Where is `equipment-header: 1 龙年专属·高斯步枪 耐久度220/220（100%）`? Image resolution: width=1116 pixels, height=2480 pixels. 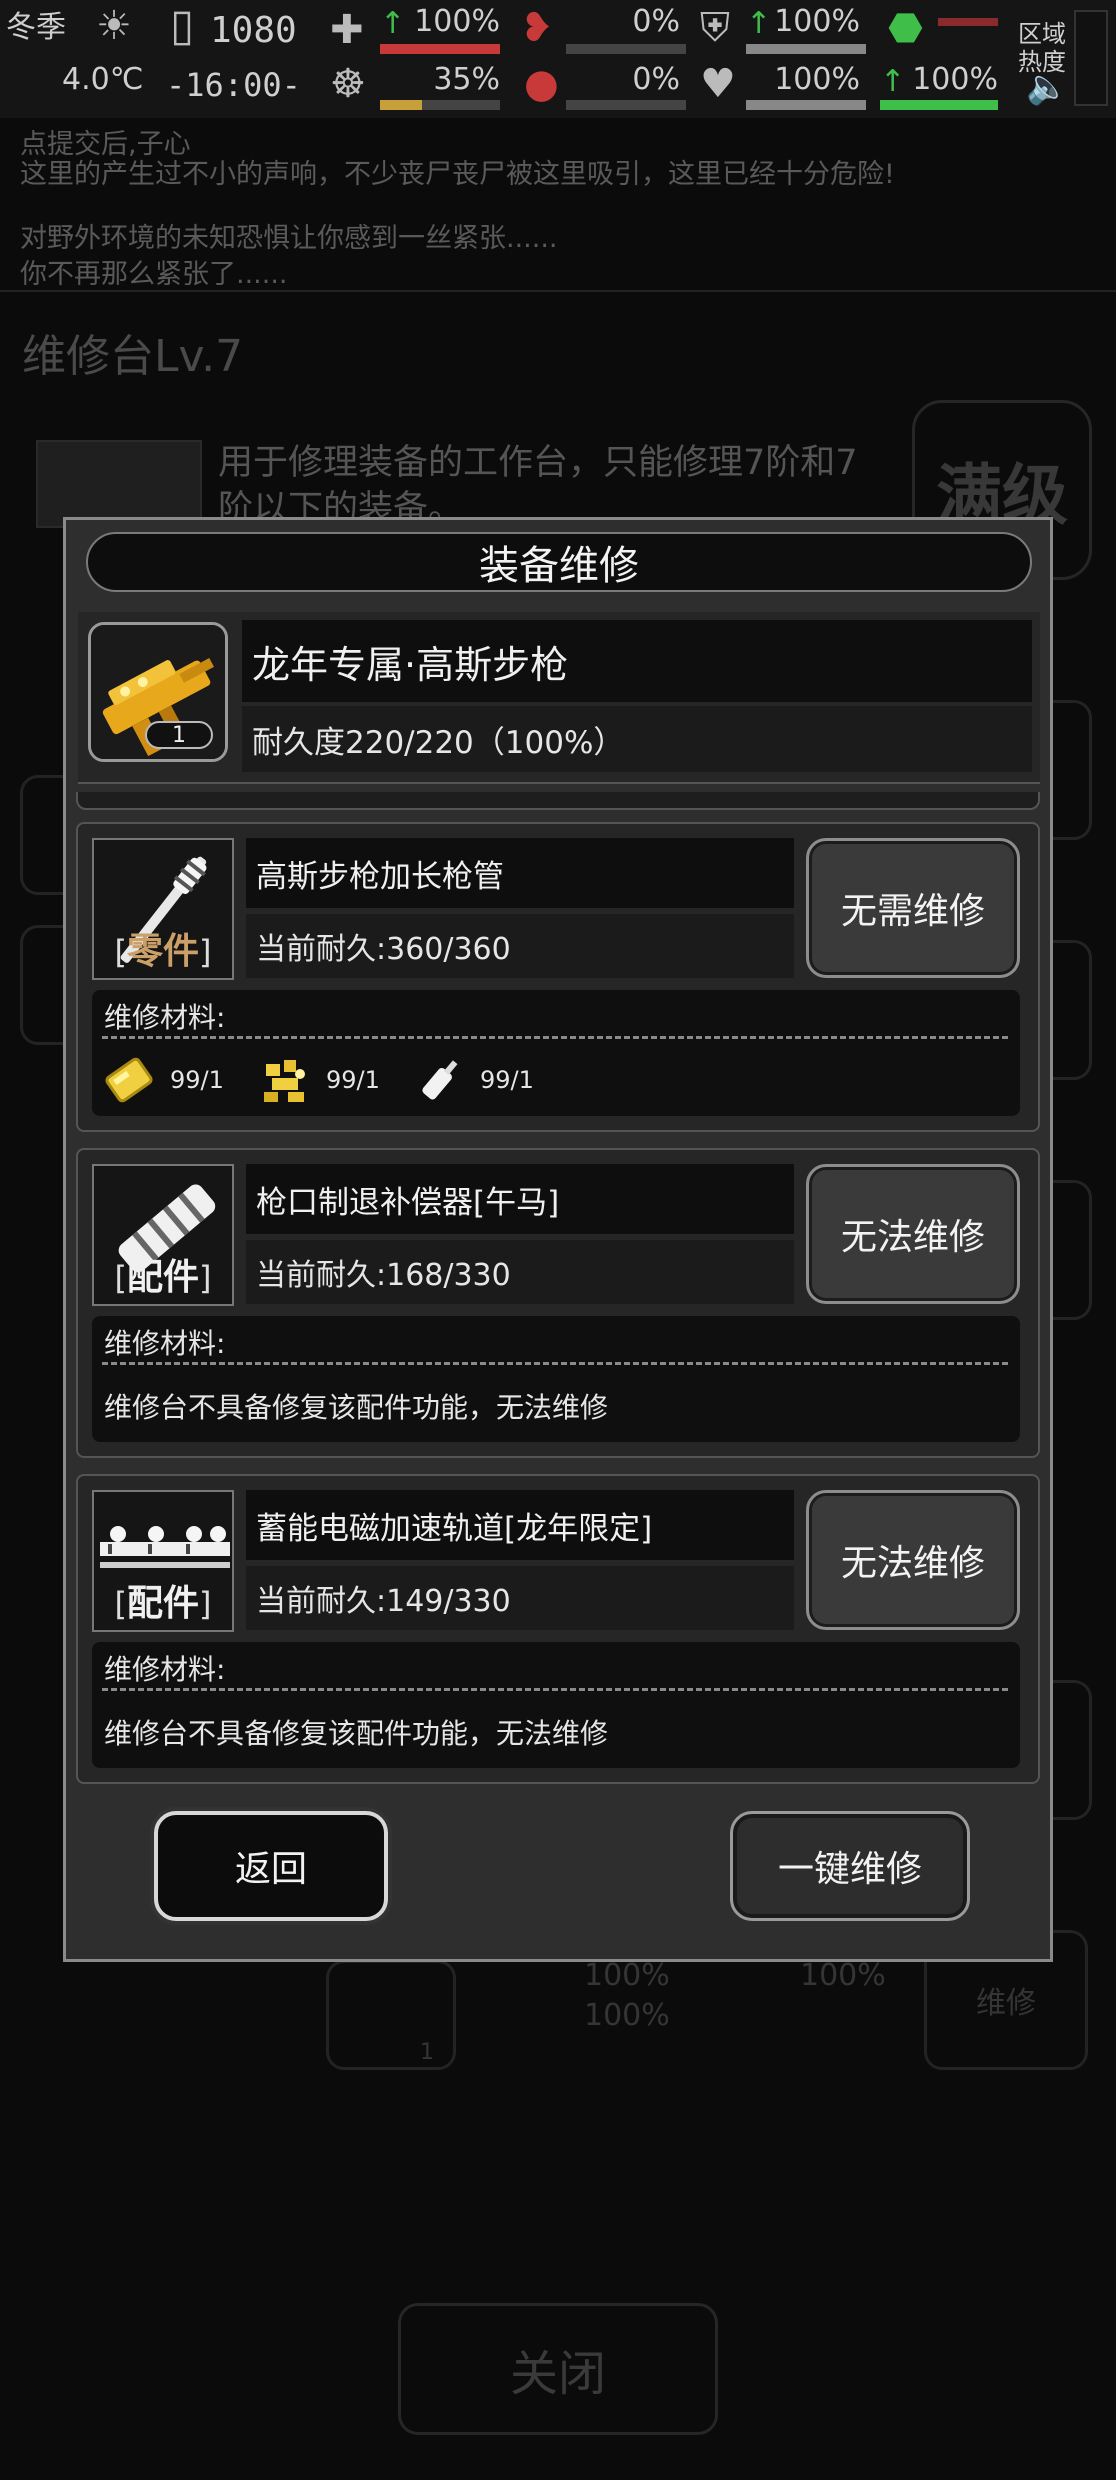
equipment-header: 1 龙年专属·高斯步枪 耐久度220/220（100%） is located at coordinates (559, 698).